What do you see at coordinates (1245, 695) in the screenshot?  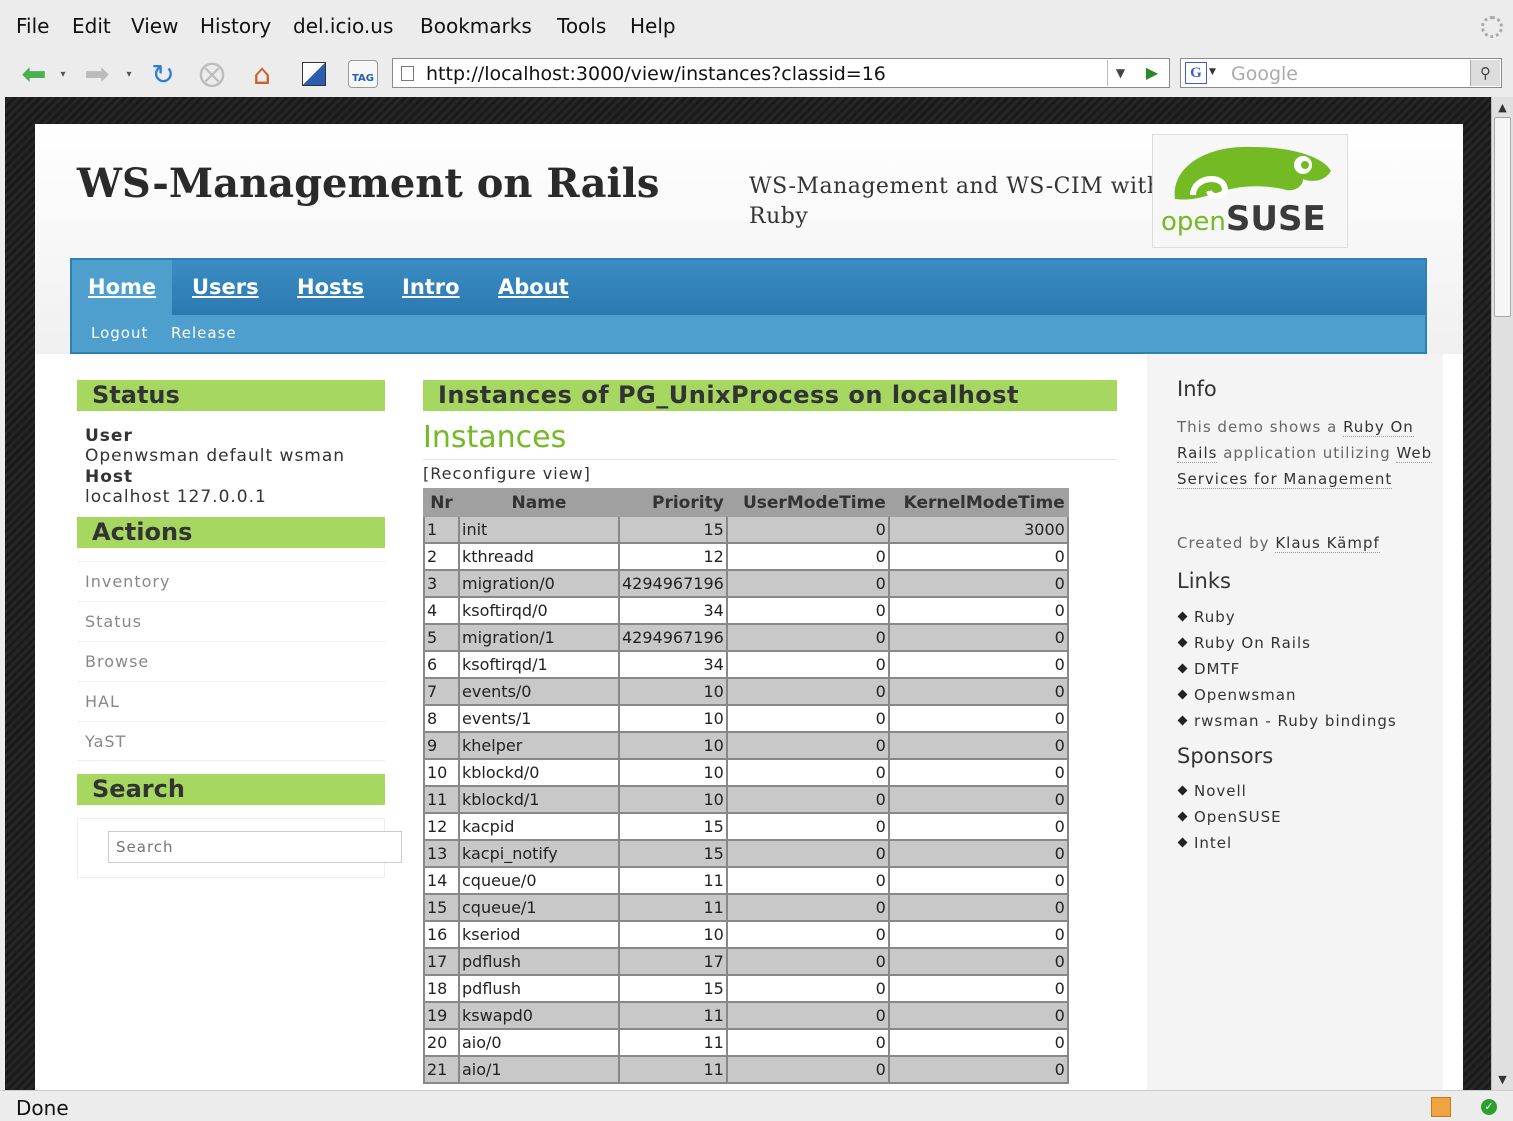 I see `link-openwsman-label: Openwsman` at bounding box center [1245, 695].